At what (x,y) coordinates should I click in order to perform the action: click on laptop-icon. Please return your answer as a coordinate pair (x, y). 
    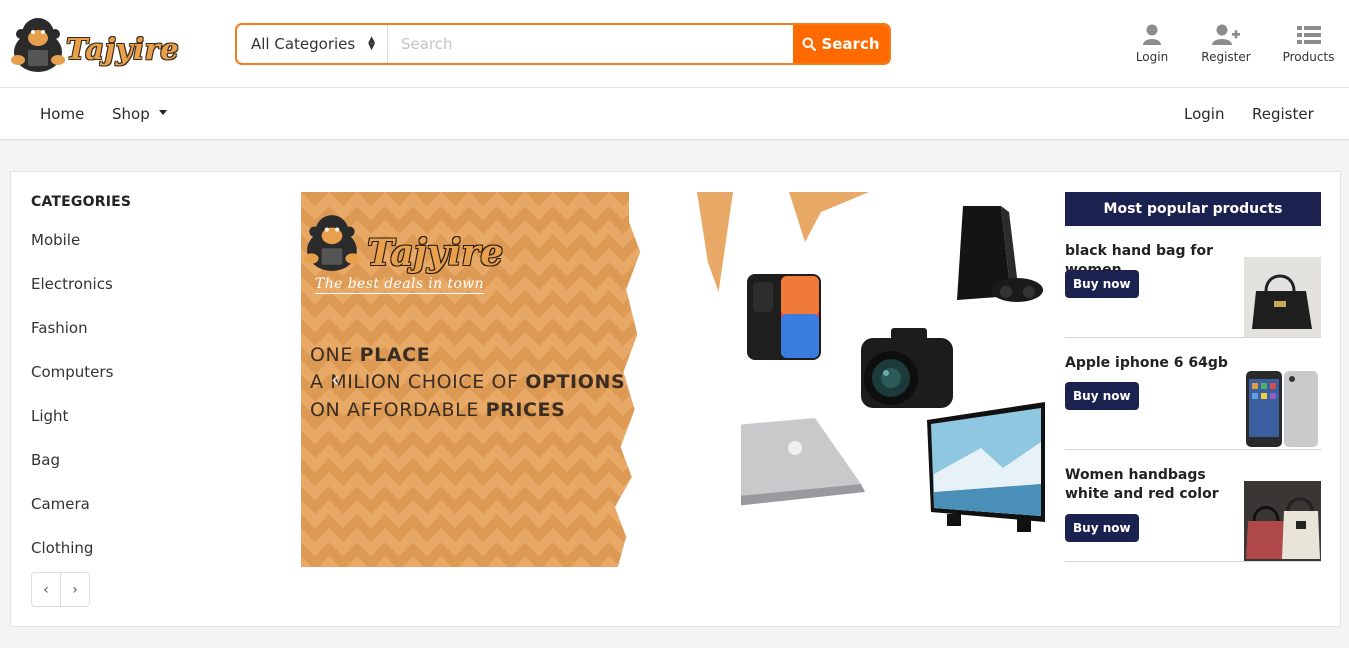
    Looking at the image, I should click on (803, 462).